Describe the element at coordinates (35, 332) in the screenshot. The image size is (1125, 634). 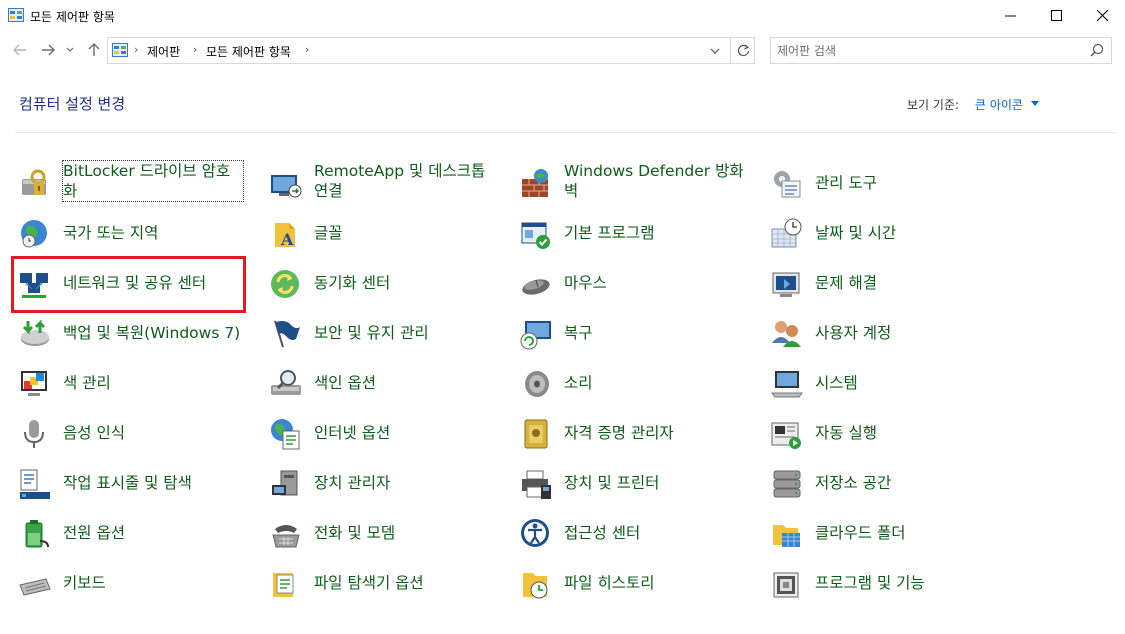
I see `backup-icon` at that location.